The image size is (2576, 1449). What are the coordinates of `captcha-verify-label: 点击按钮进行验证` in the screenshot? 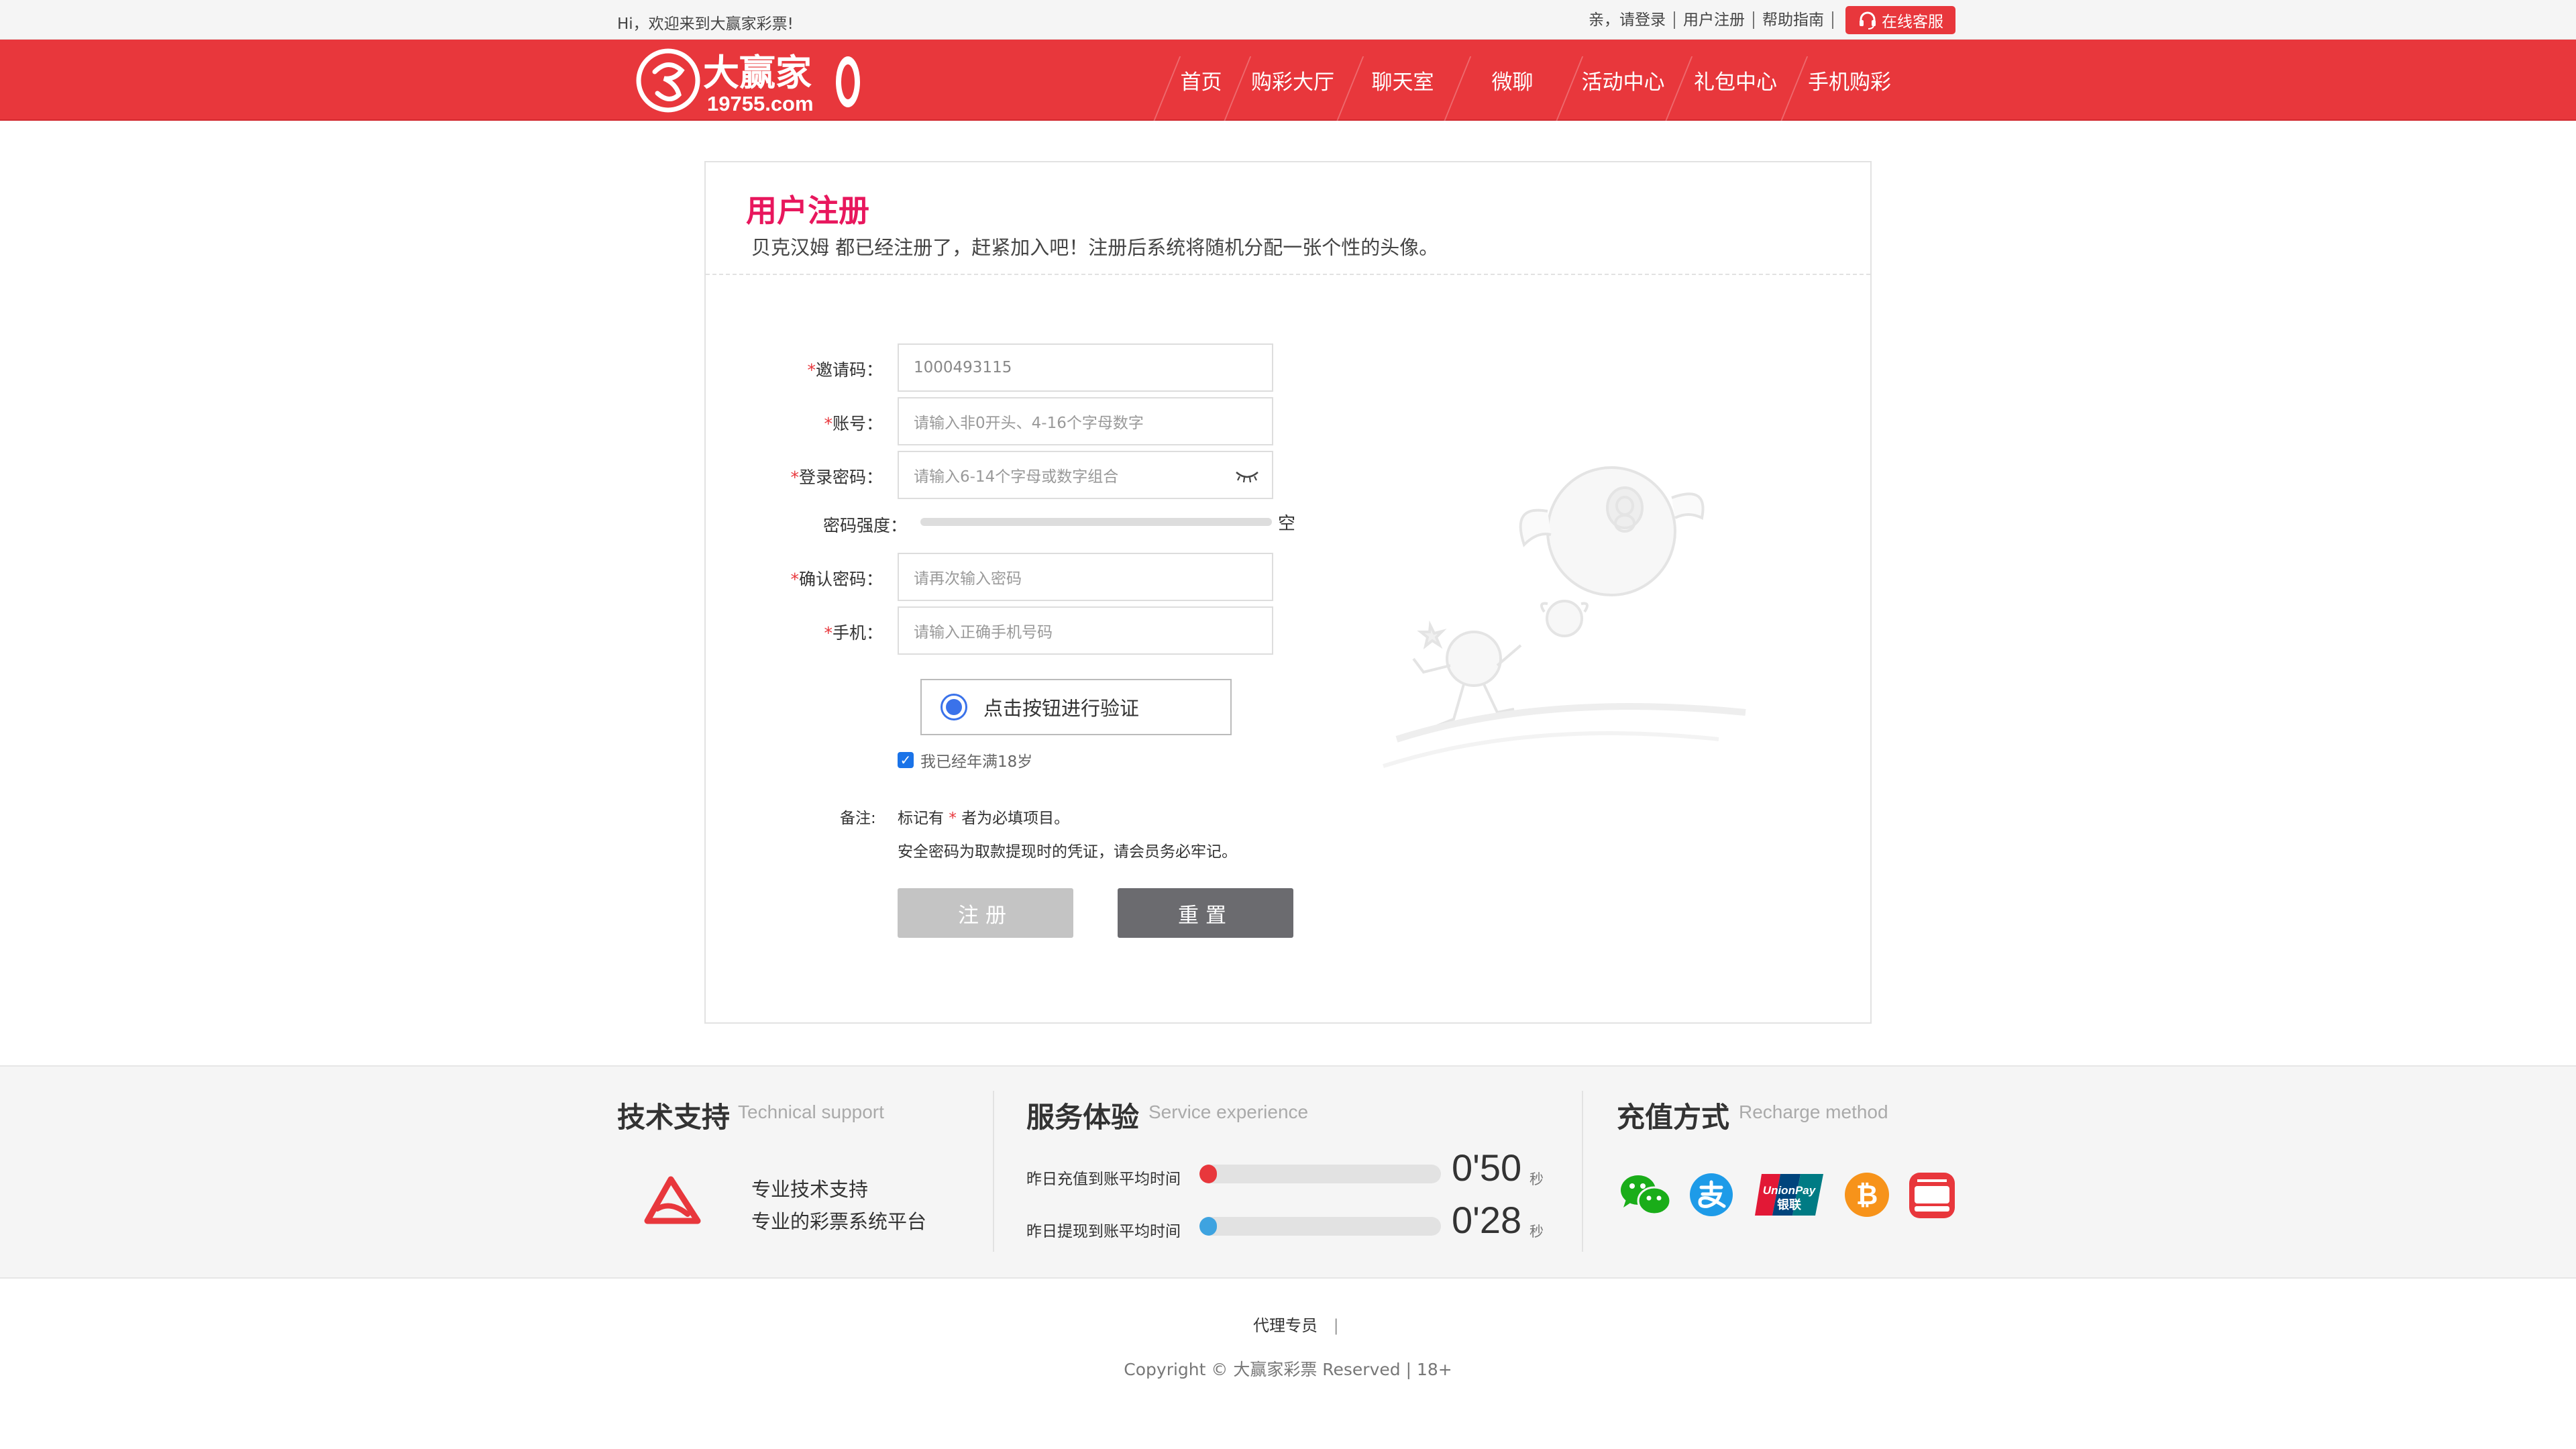 It's located at (1061, 708).